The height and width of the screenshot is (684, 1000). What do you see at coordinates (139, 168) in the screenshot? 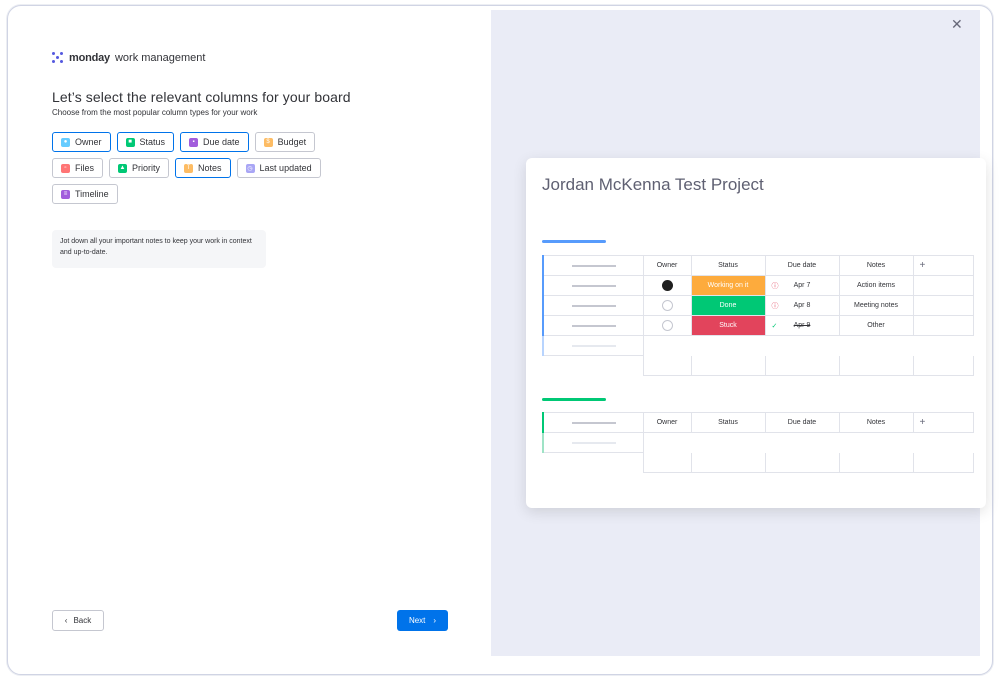
I see `chip-priority: ▲ Priority` at bounding box center [139, 168].